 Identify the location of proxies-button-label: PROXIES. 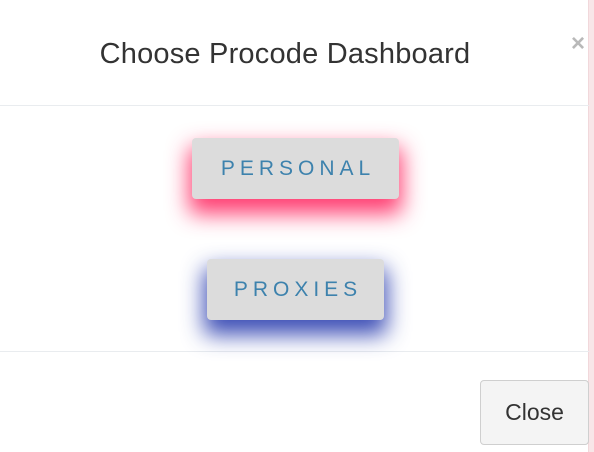
(298, 289).